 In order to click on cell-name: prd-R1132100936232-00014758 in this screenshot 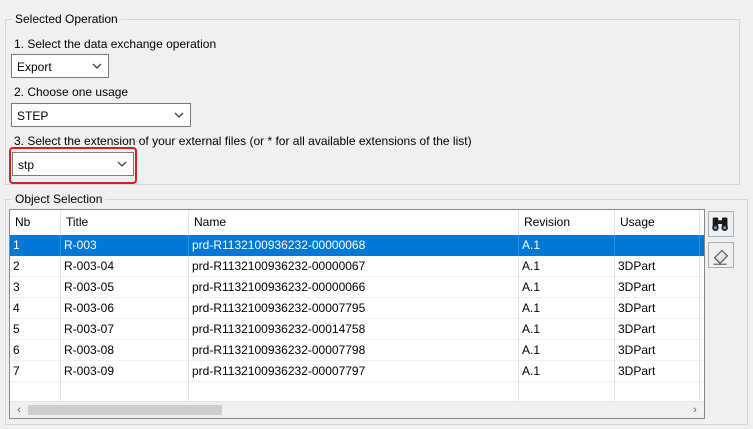, I will do `click(354, 329)`.